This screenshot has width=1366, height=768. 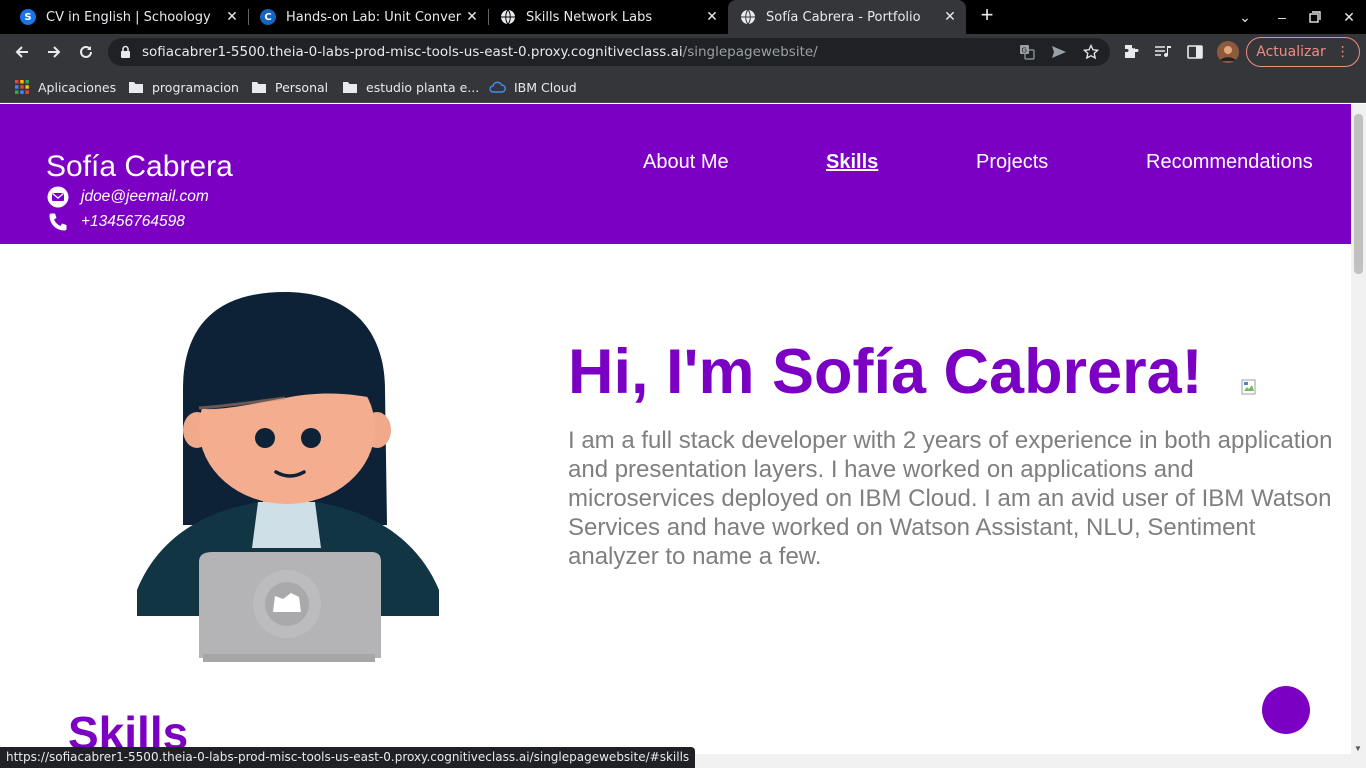 I want to click on phone-icon, so click(x=58, y=222).